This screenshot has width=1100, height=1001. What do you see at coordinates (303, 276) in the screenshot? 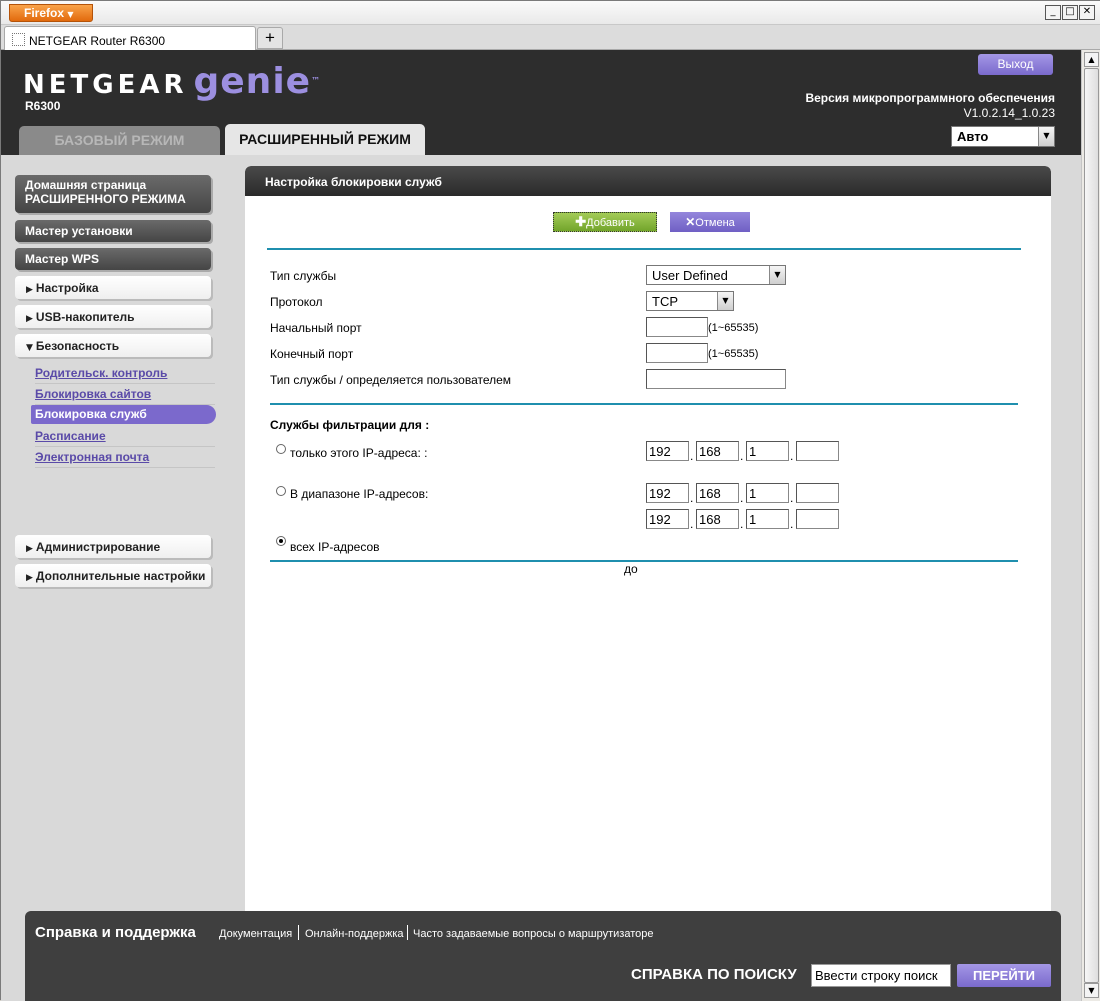
I see `service-type-label: Тип службы` at bounding box center [303, 276].